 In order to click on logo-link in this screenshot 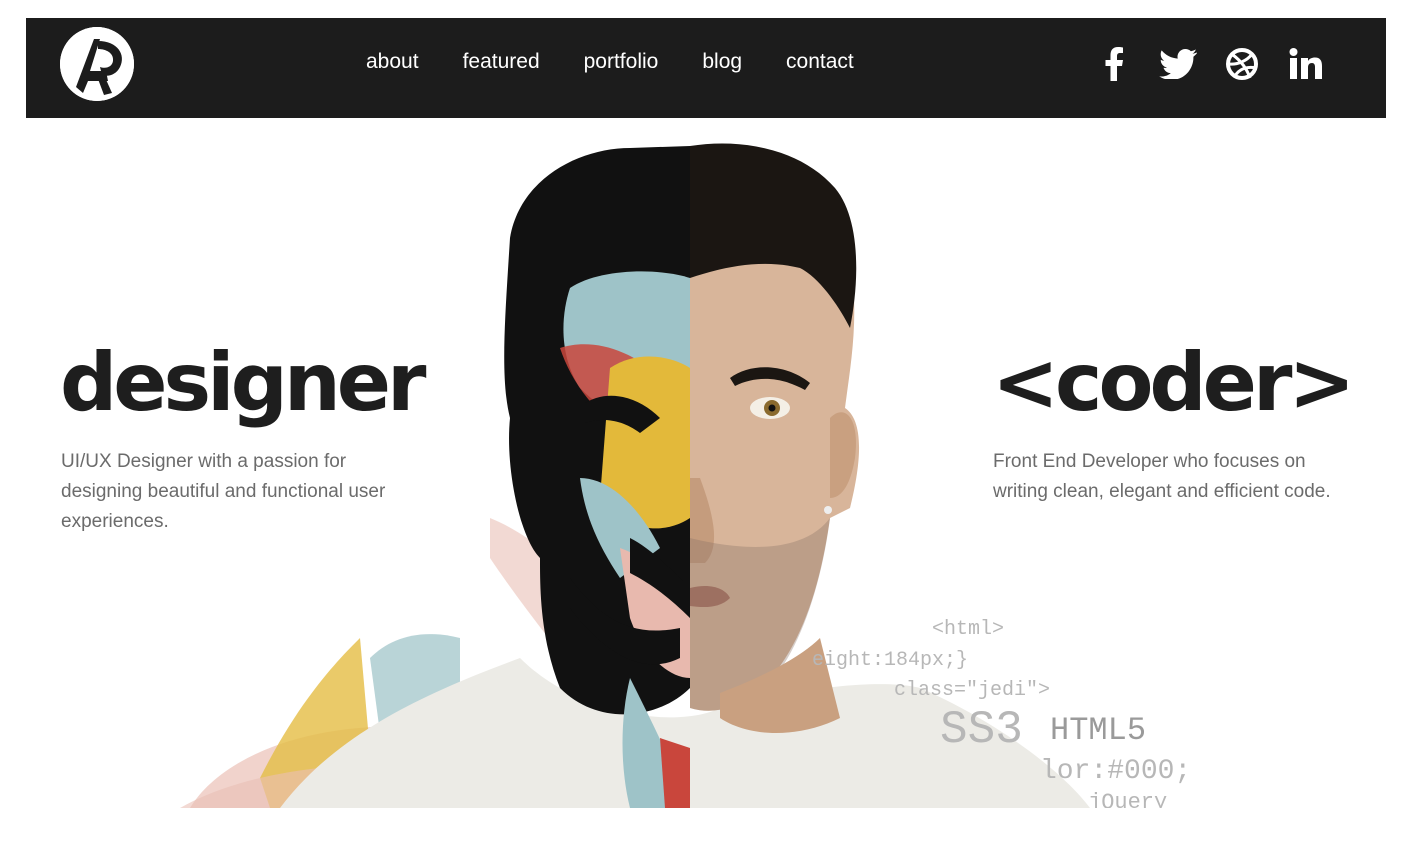, I will do `click(97, 64)`.